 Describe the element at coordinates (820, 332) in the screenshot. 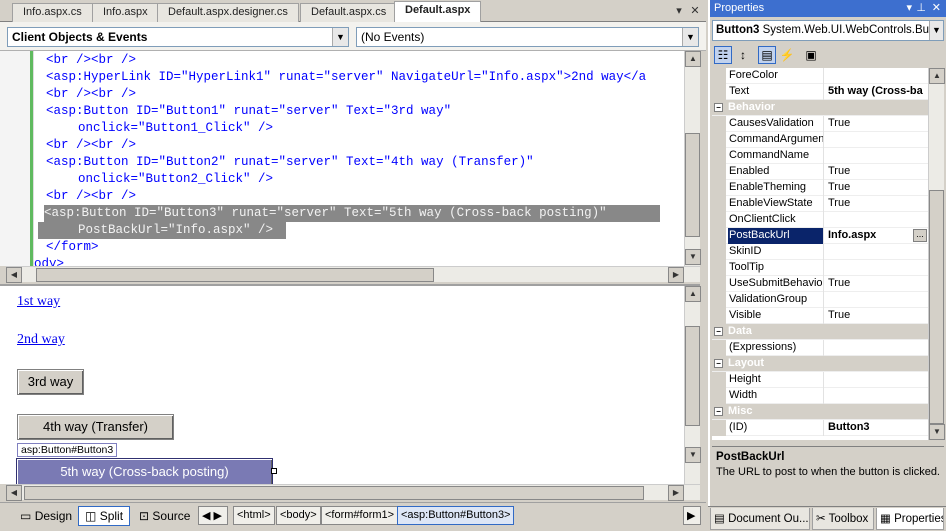

I see `property-category-data: − Data` at that location.